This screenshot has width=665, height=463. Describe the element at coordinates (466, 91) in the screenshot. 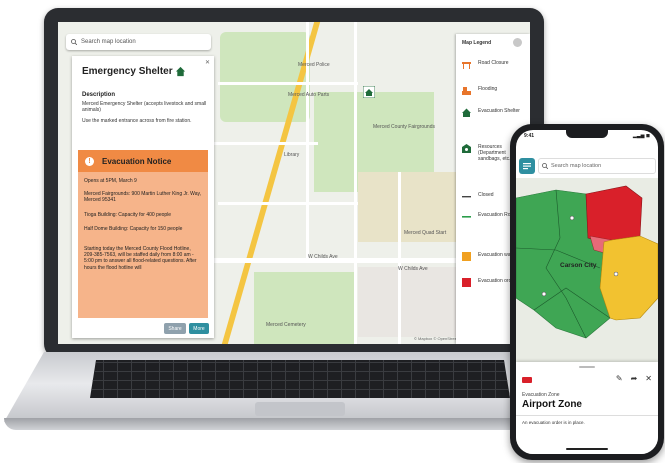

I see `flooding-icon` at that location.